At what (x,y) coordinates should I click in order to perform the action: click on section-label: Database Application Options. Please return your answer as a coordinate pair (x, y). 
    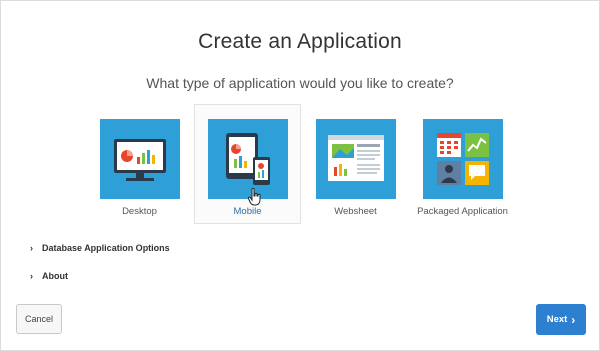
    Looking at the image, I should click on (106, 248).